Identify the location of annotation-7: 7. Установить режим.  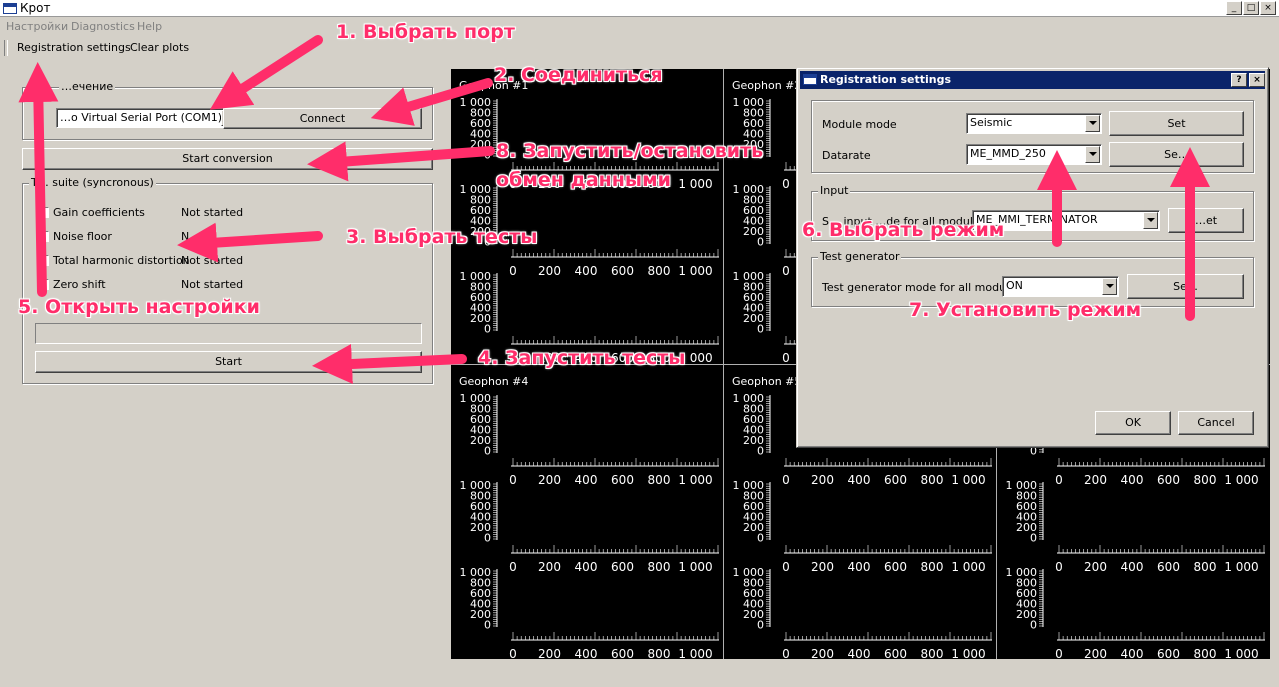
(1025, 310).